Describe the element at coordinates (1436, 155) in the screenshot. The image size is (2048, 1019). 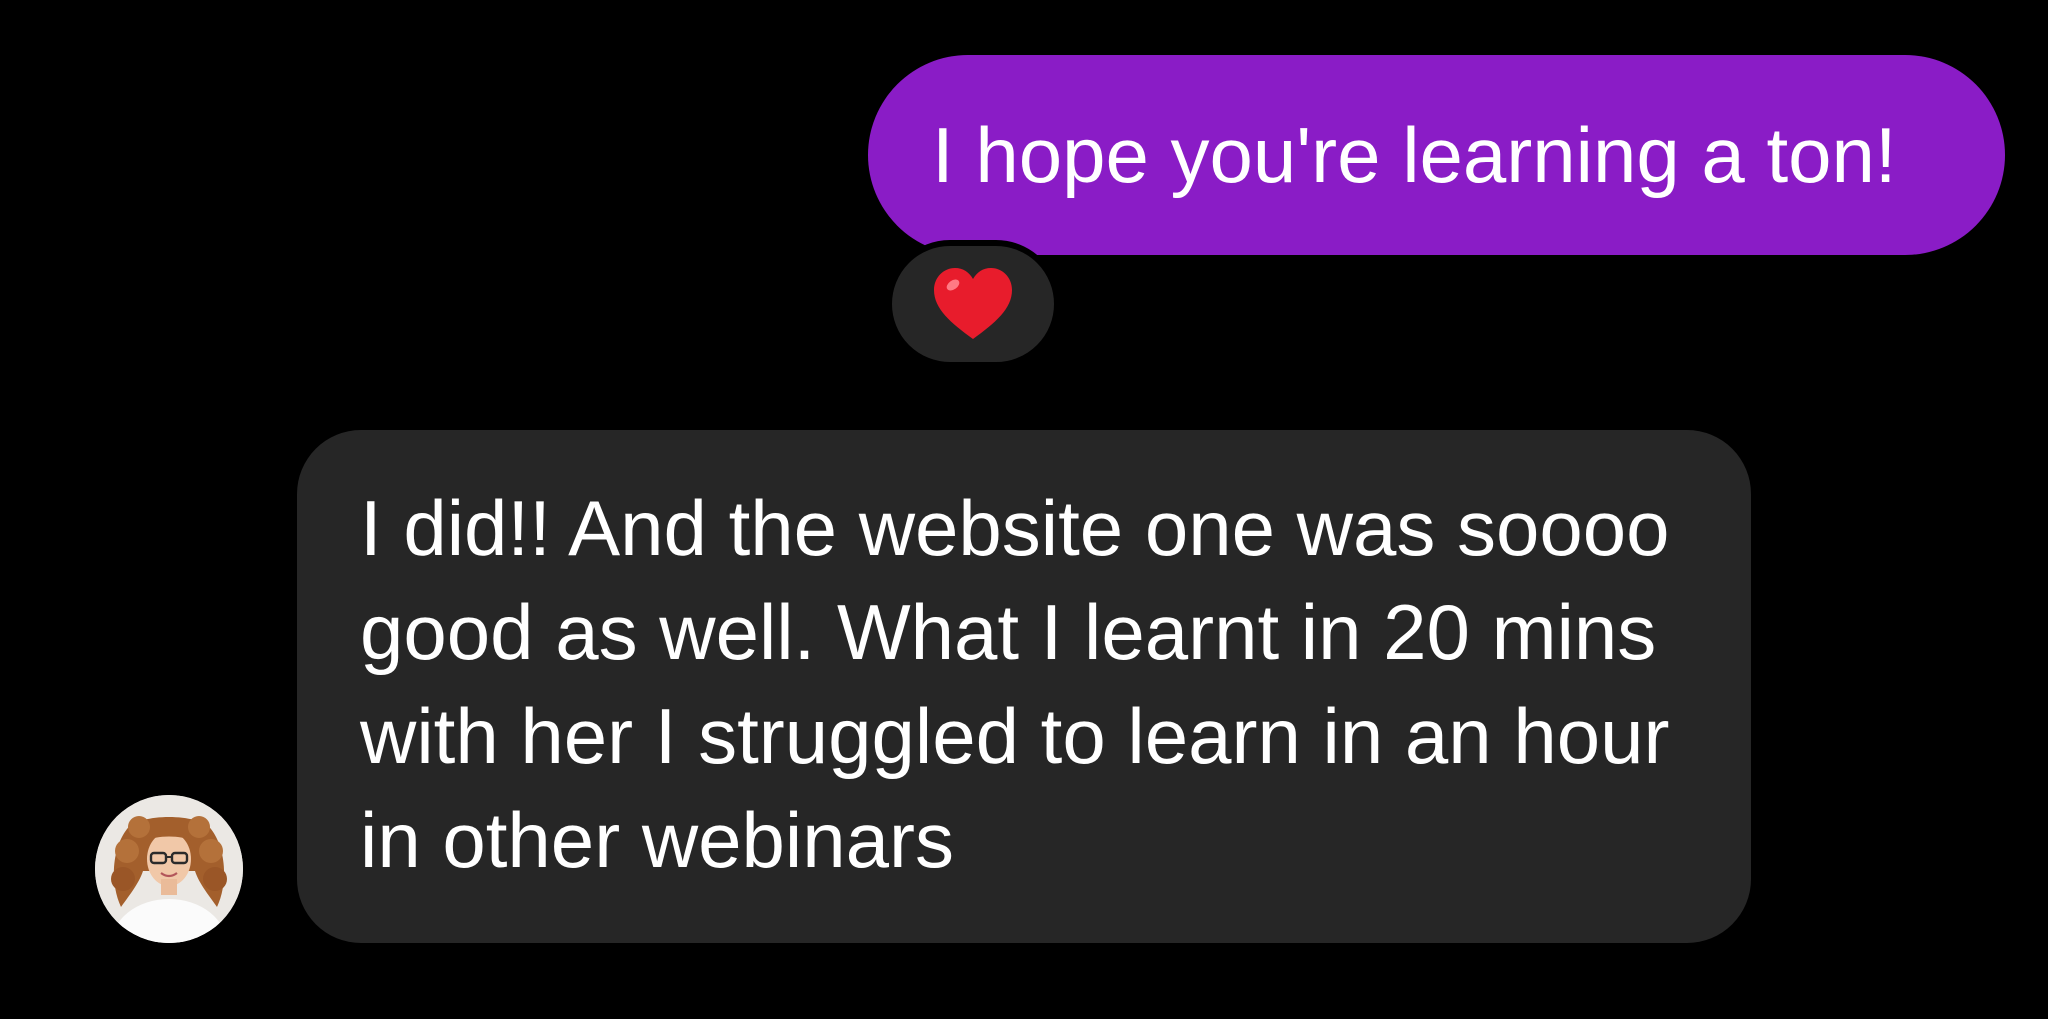
I see `outgoing-message-bubble: I hope you're learning a ton!` at that location.